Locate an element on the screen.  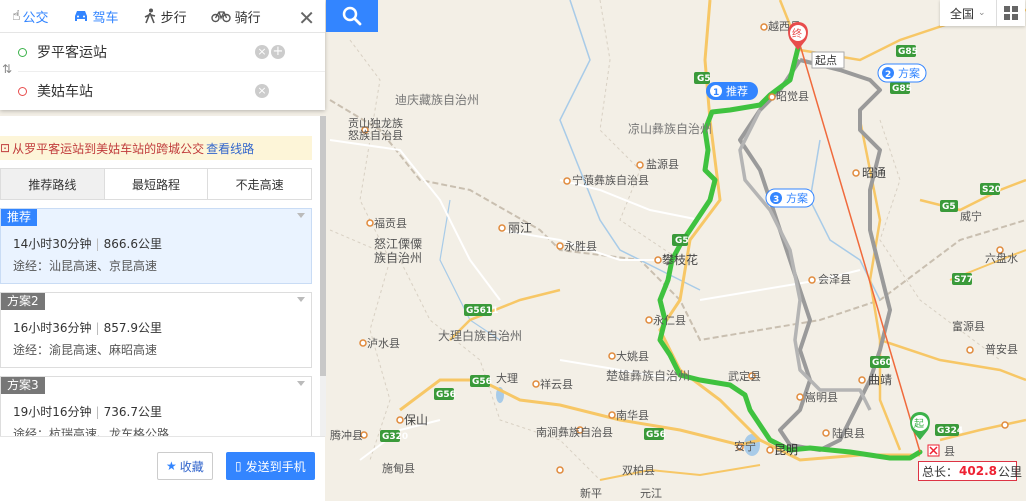
total-distance-box: 总长： 402.8 公里 is located at coordinates (970, 471).